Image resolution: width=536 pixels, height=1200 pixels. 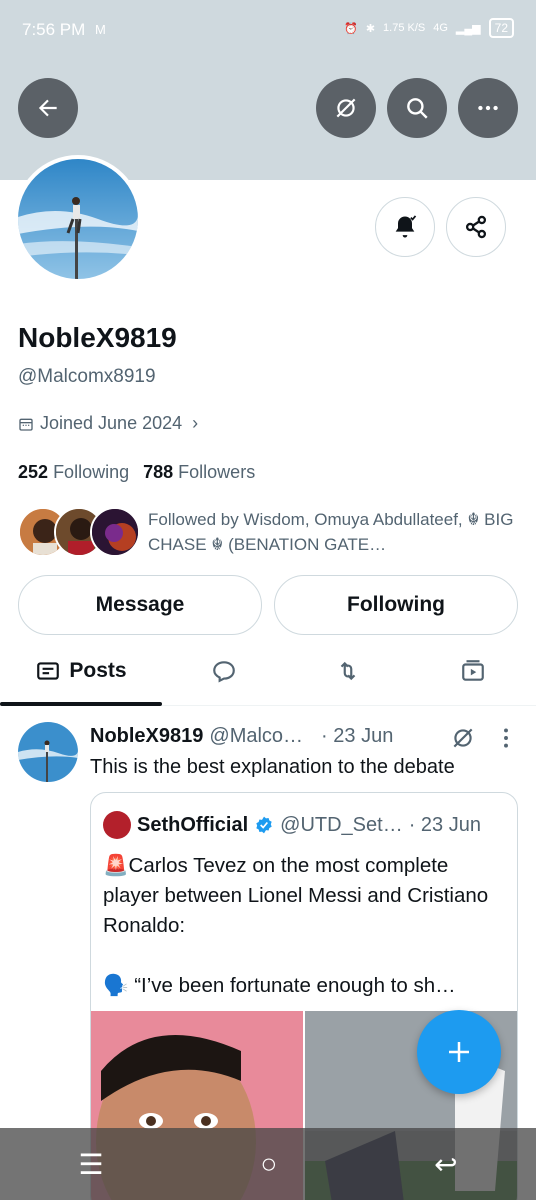 I want to click on speed-readout: 1.75 K/S, so click(x=404, y=28).